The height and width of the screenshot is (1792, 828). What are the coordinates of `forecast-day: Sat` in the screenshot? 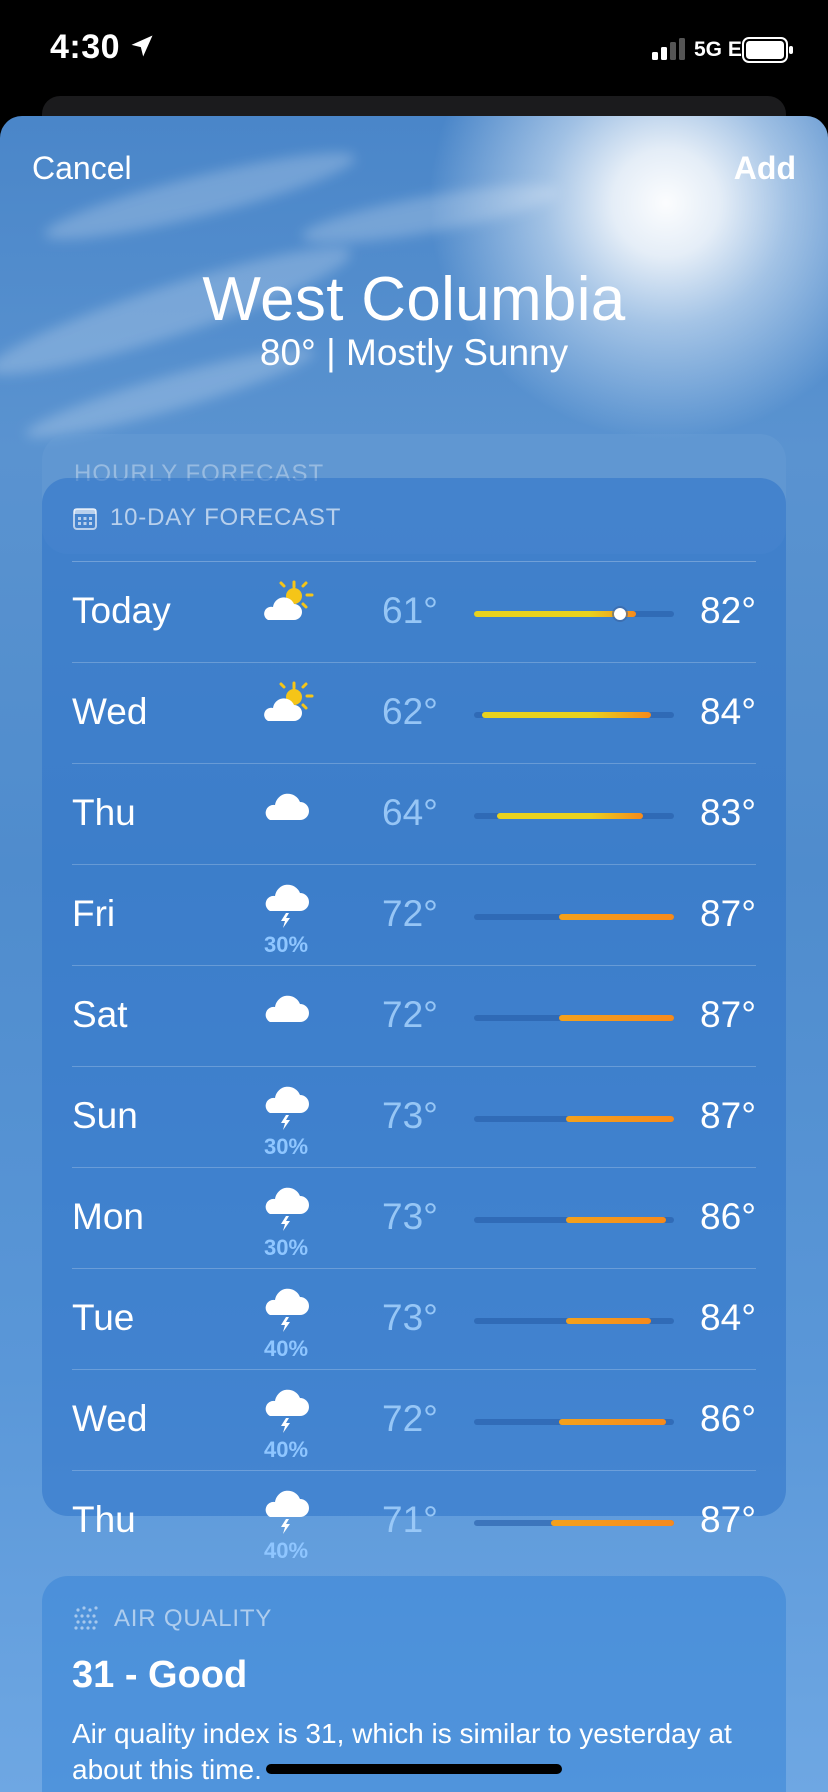 It's located at (100, 1014).